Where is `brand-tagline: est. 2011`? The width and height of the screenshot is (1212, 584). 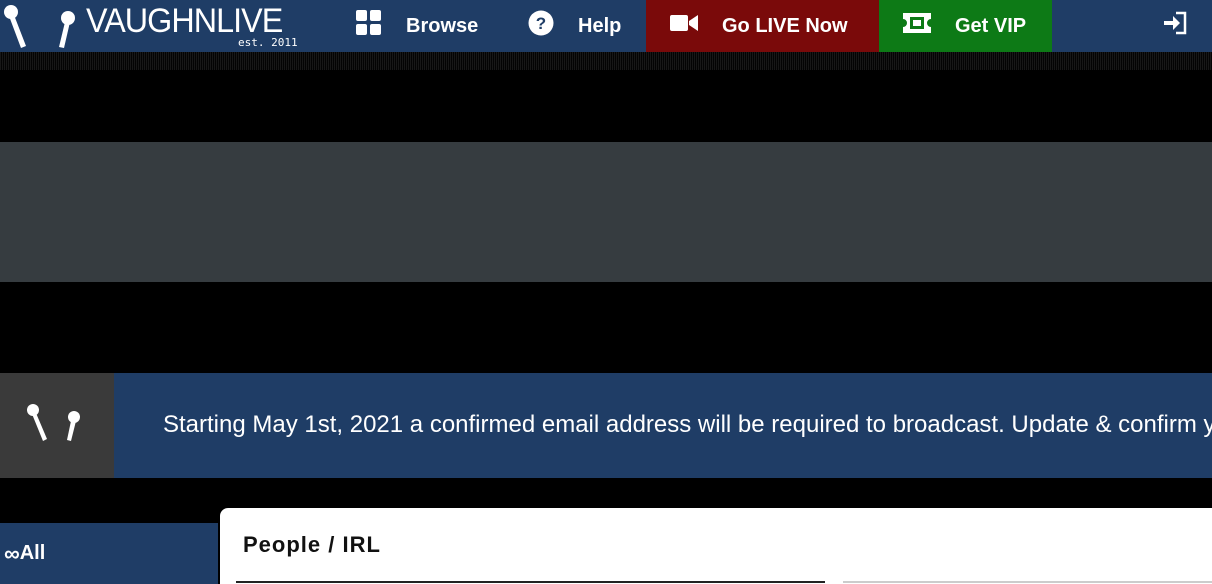
brand-tagline: est. 2011 is located at coordinates (268, 42).